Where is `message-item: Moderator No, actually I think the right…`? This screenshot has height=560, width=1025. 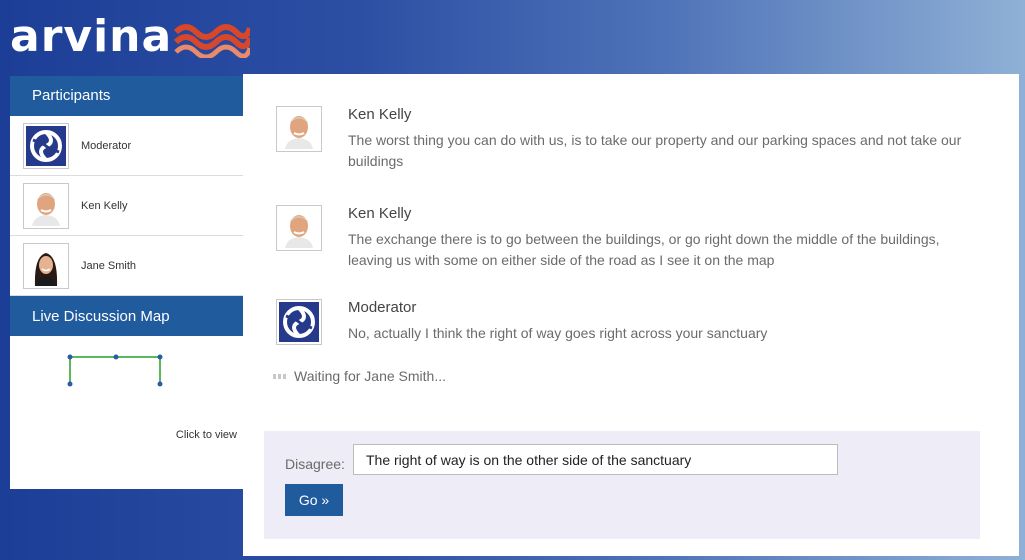 message-item: Moderator No, actually I think the right… is located at coordinates (627, 322).